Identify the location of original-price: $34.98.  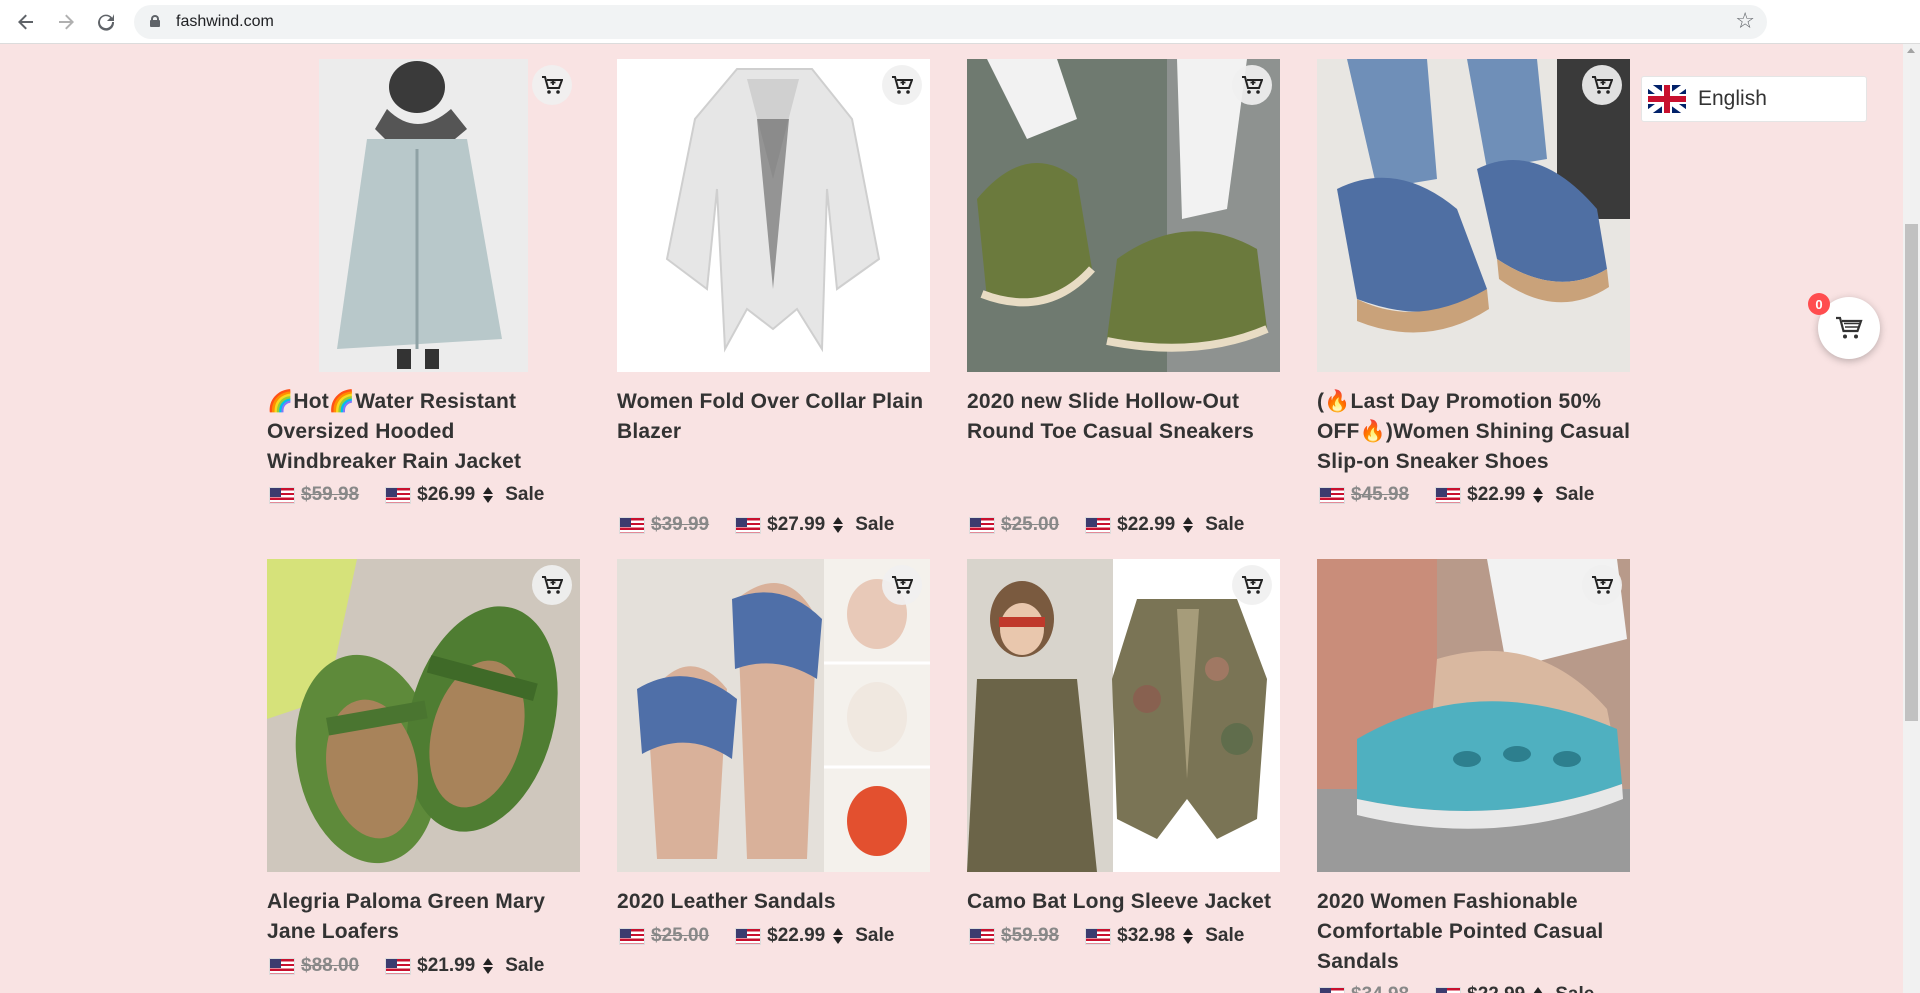
(1380, 988).